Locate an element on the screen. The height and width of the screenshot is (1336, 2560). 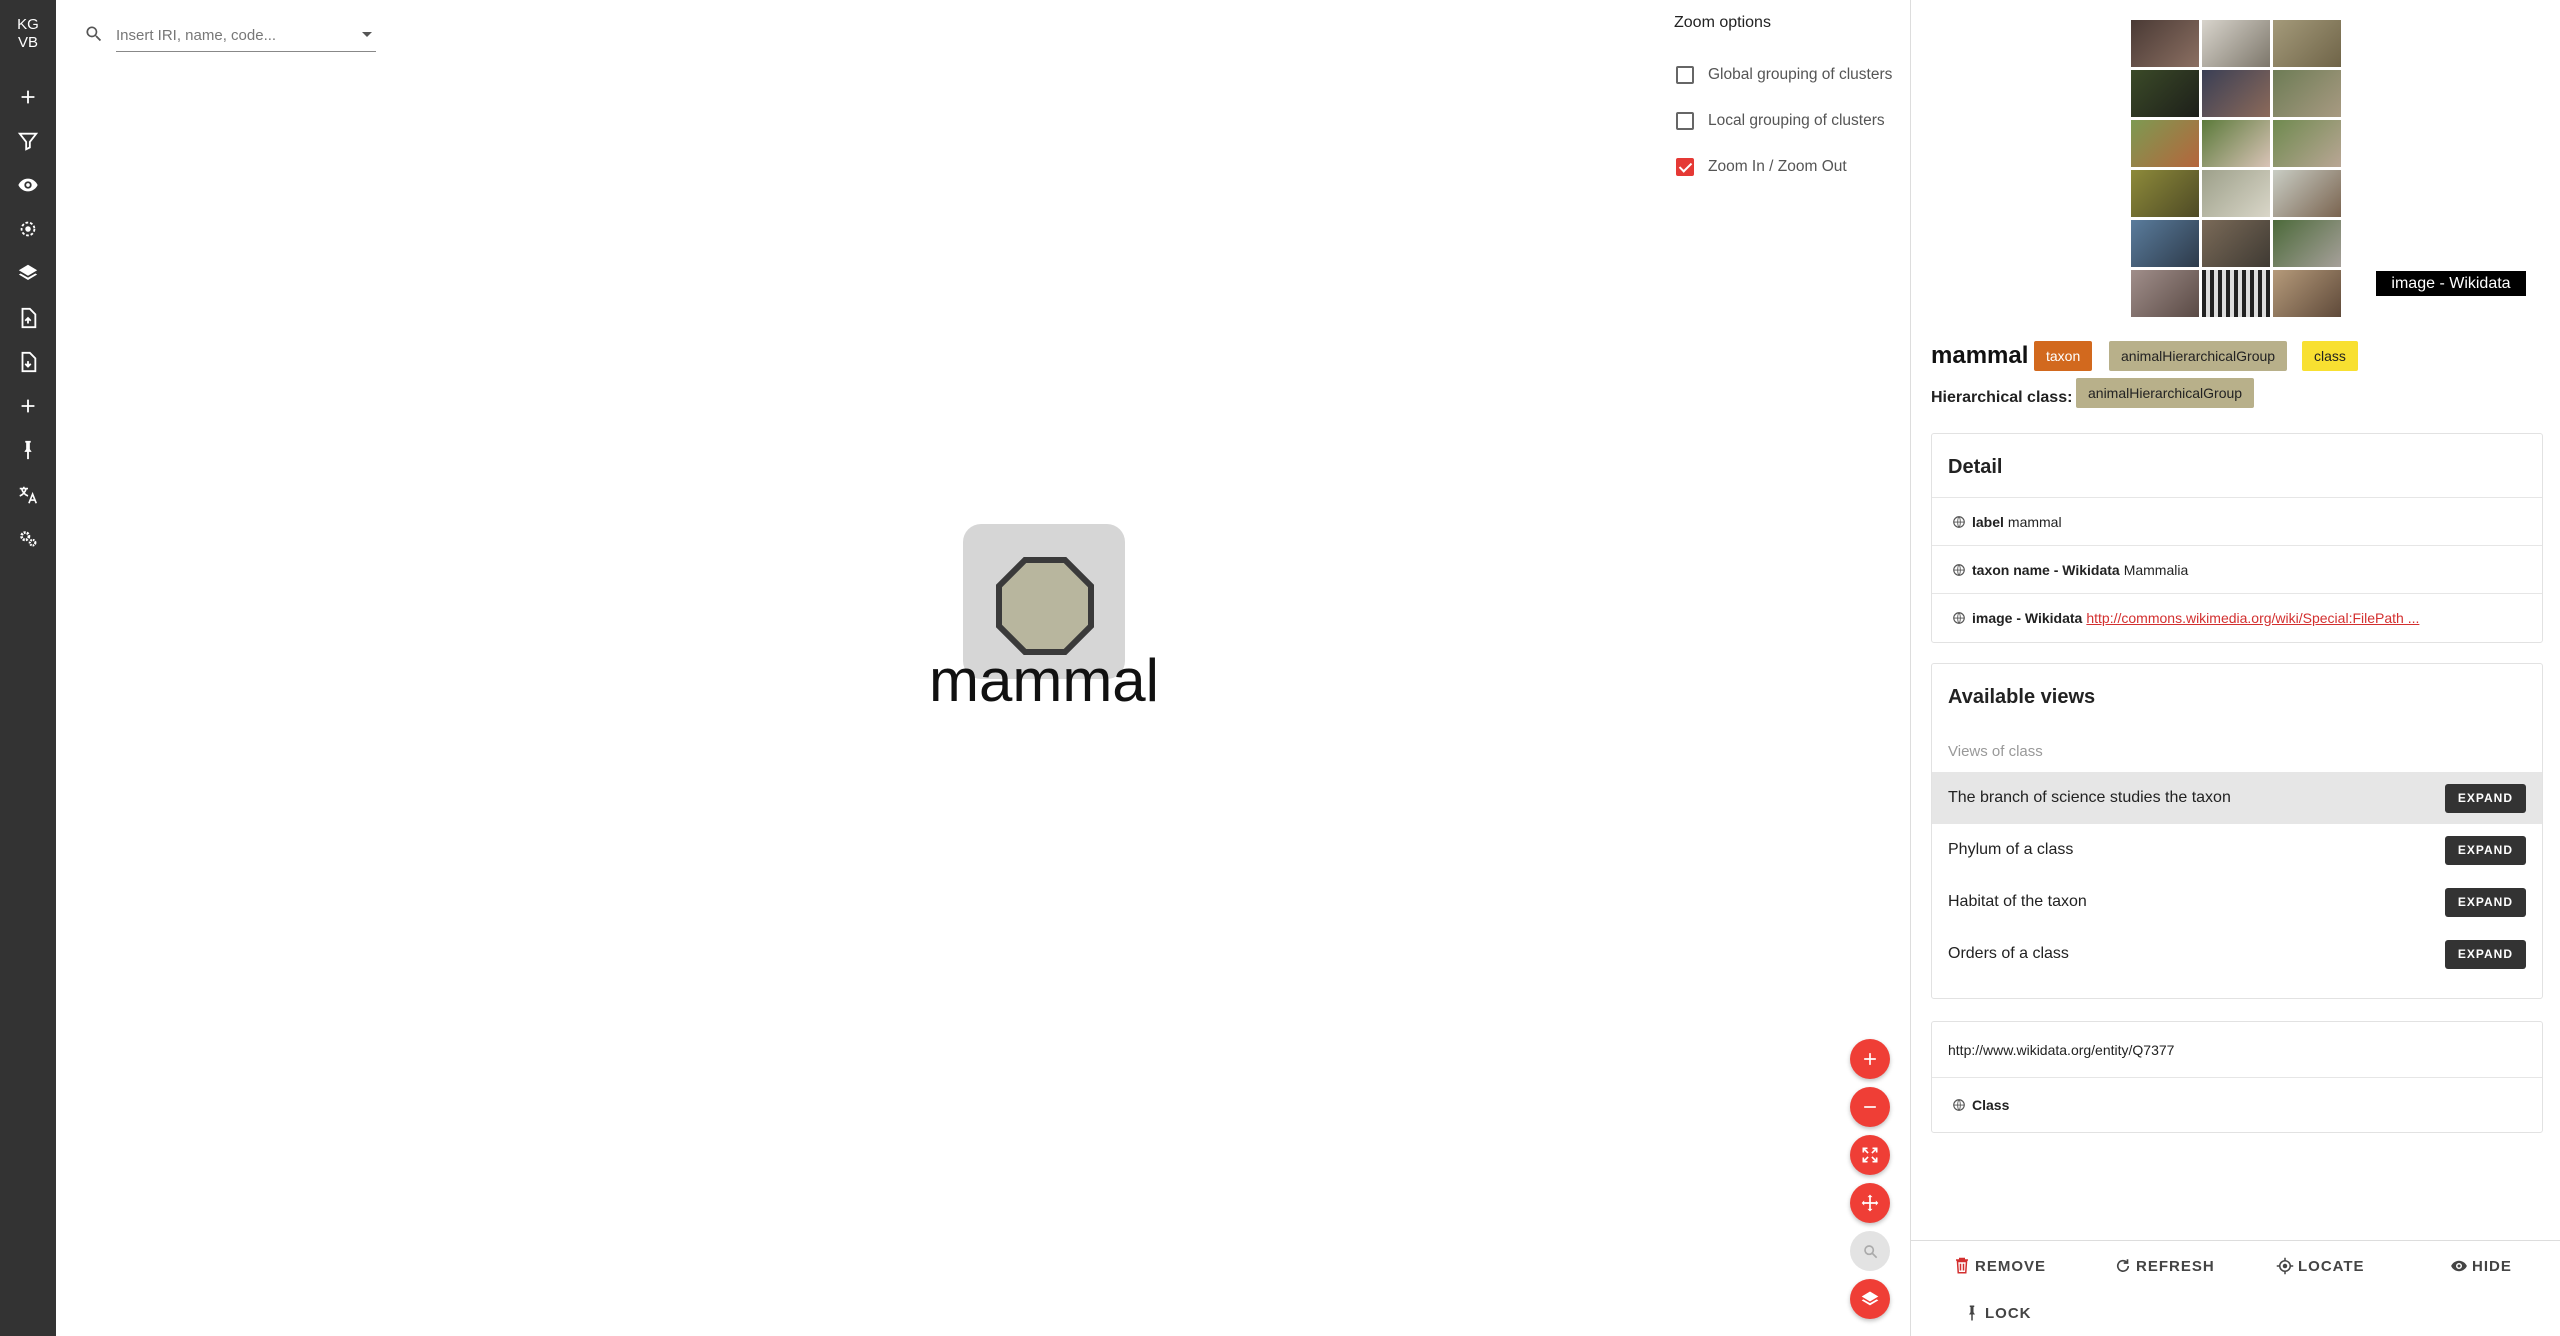
view-row: Habitat of the taxon EXPAND is located at coordinates (2237, 902).